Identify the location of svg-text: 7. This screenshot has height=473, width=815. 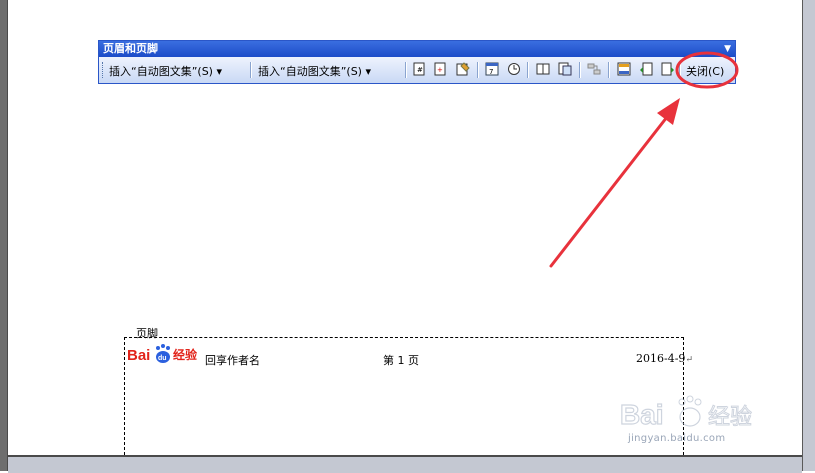
(491, 72).